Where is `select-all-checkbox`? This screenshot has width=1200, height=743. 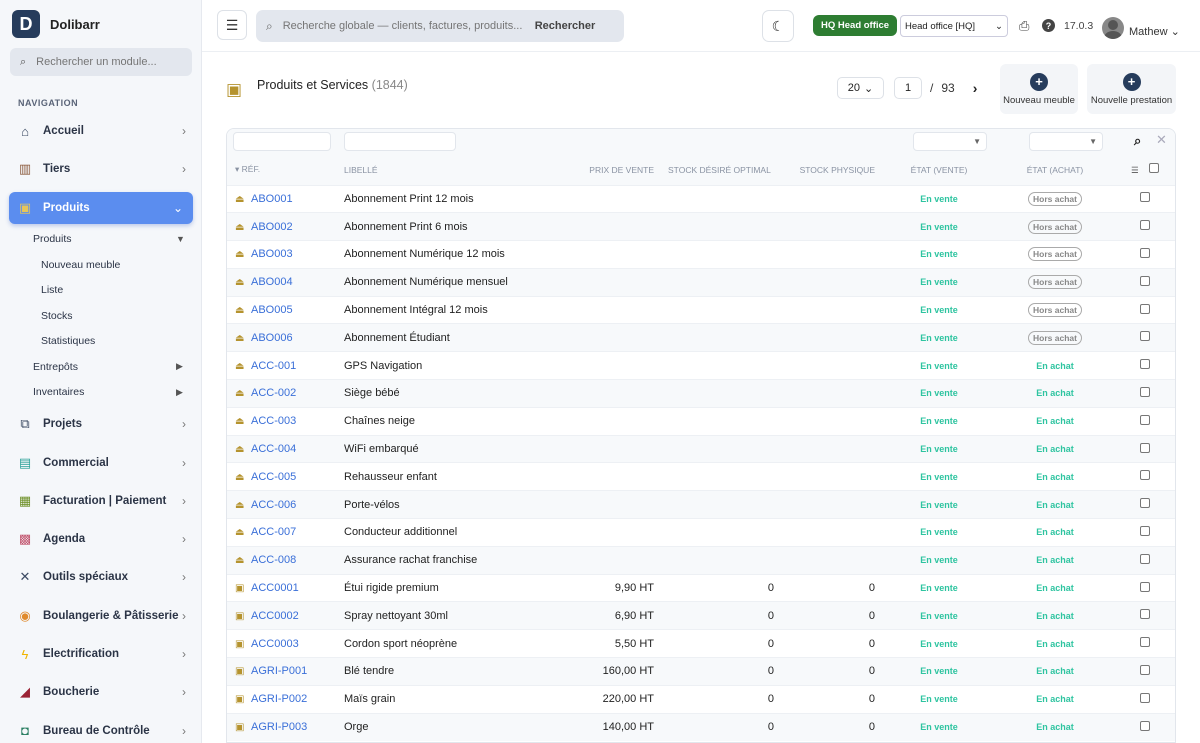 select-all-checkbox is located at coordinates (1154, 168).